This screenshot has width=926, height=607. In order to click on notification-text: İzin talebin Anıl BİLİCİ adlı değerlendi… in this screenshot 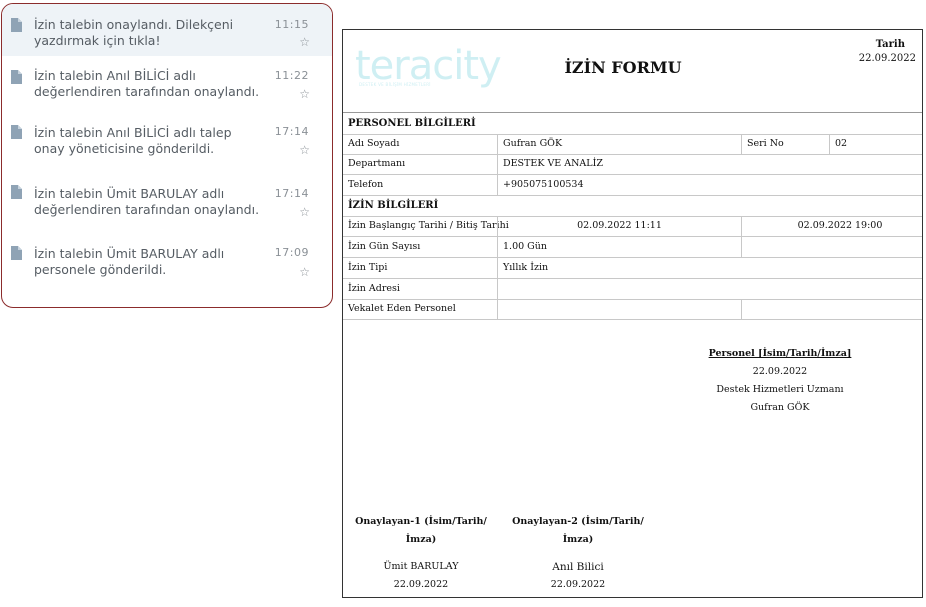, I will do `click(147, 83)`.